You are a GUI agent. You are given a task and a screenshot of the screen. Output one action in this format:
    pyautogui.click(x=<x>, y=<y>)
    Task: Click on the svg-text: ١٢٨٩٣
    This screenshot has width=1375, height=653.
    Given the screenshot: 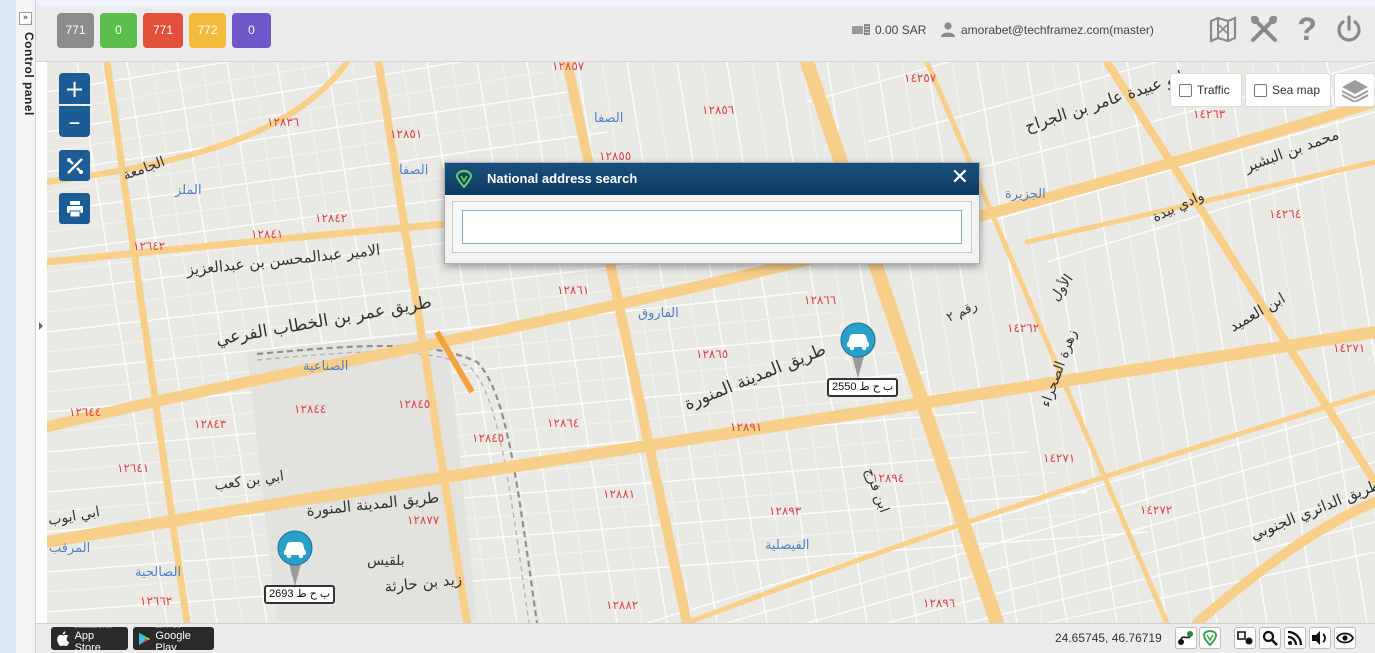 What is the action you would take?
    pyautogui.click(x=785, y=511)
    